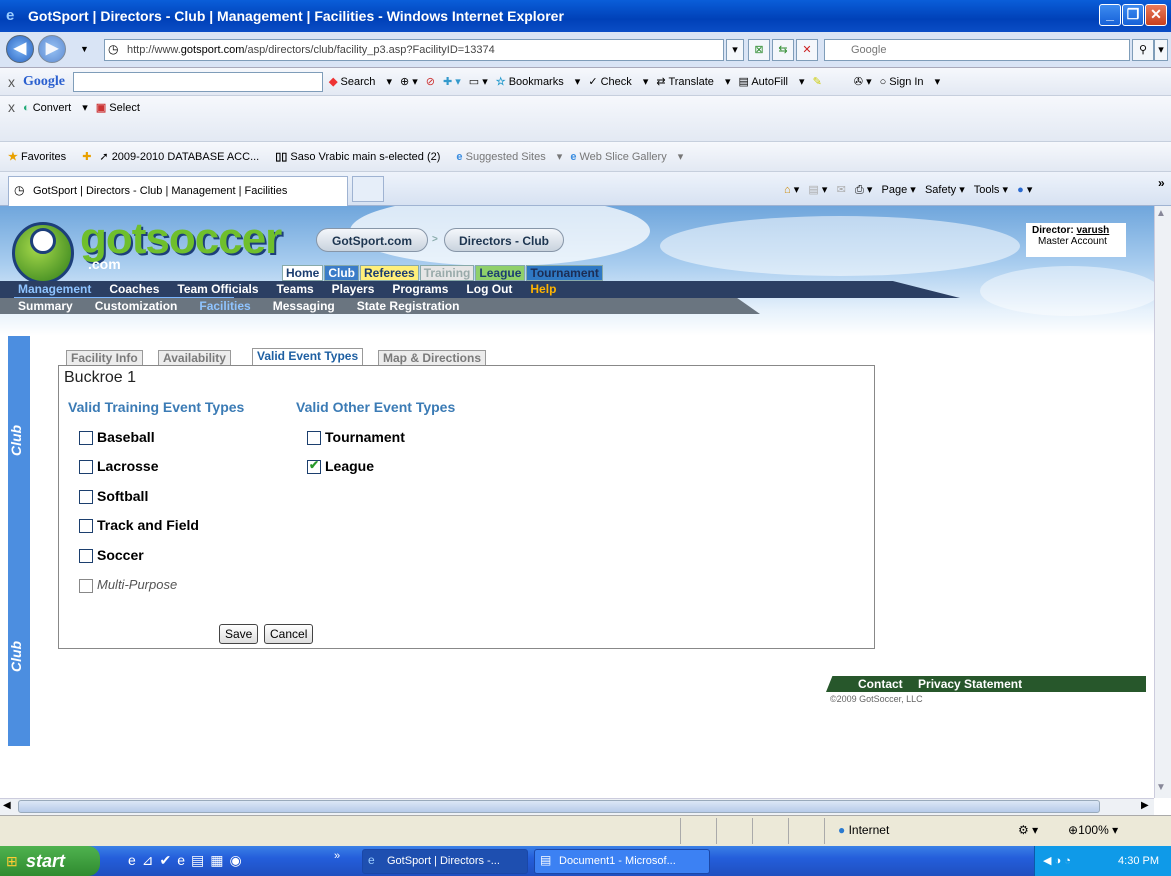 The width and height of the screenshot is (1171, 876). I want to click on add-favorite-icon: ✚, so click(86, 156).